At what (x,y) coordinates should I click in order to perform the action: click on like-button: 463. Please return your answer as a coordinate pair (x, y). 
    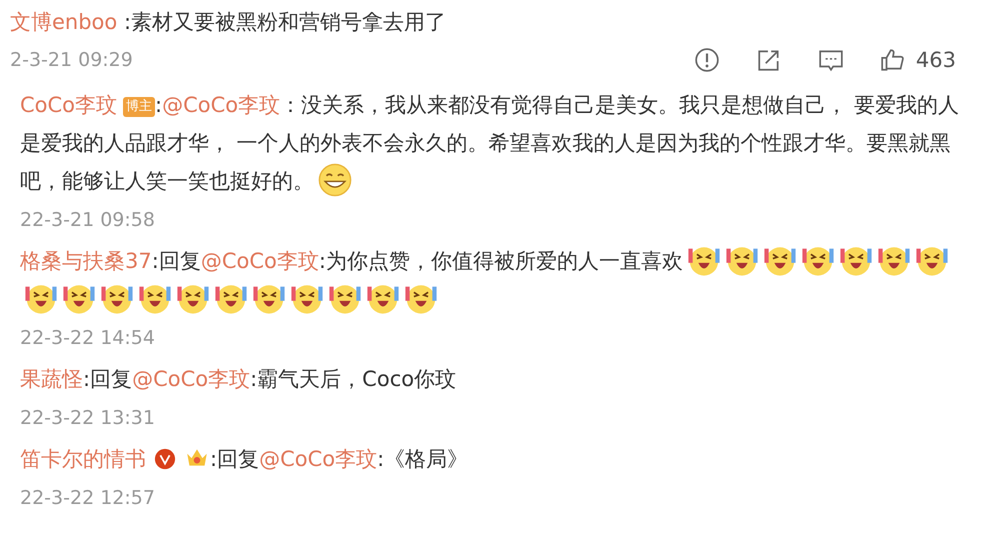
    Looking at the image, I should click on (918, 60).